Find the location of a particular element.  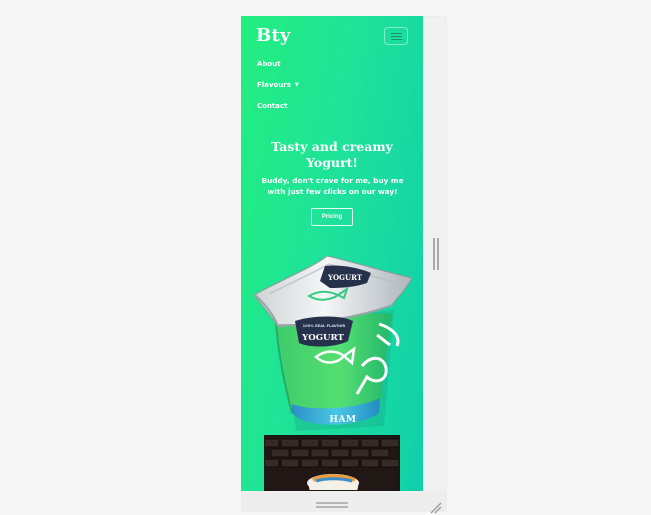

lid-yogurt-label: YOGURT is located at coordinates (345, 277).